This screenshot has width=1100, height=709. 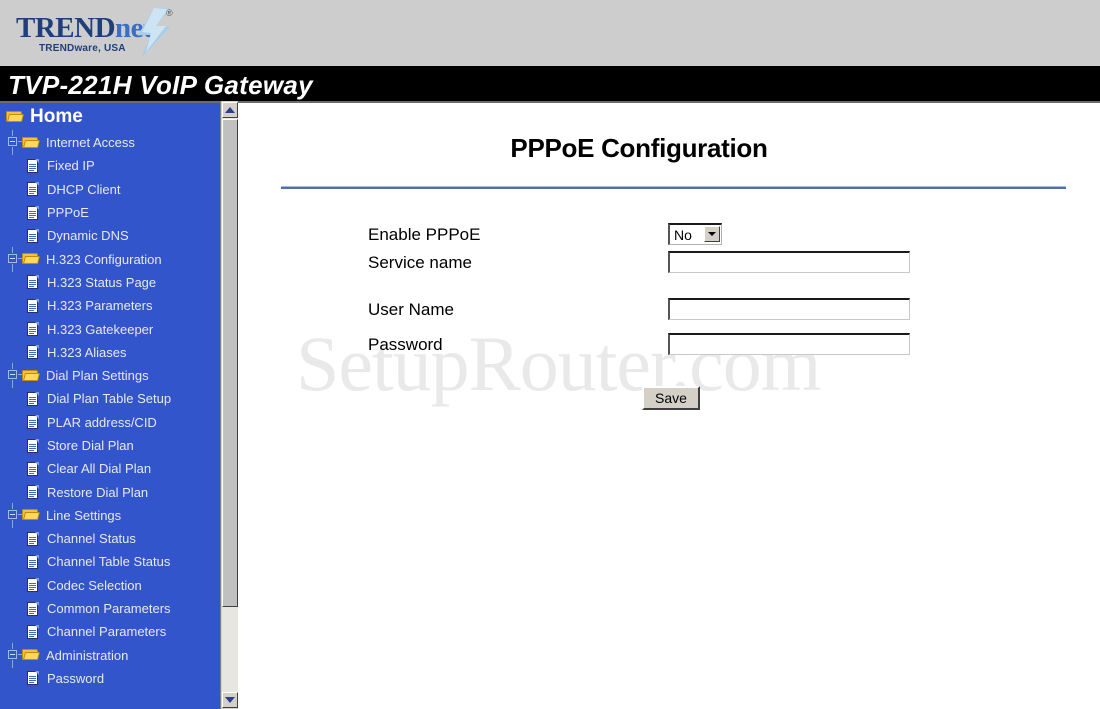 I want to click on scroll-down-arrow-icon, so click(x=230, y=700).